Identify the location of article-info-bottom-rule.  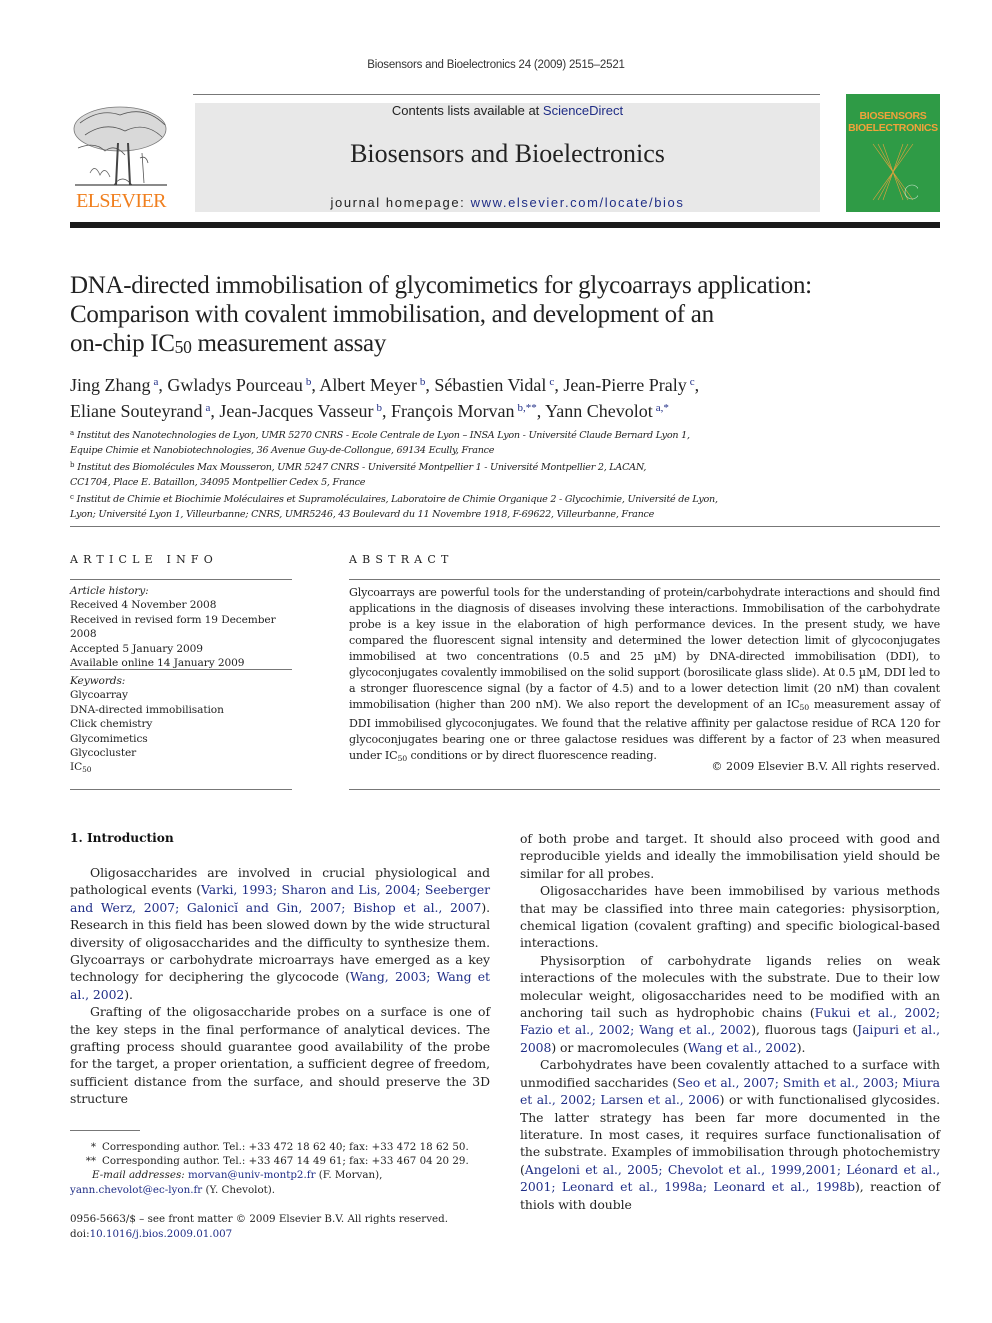
(181, 789).